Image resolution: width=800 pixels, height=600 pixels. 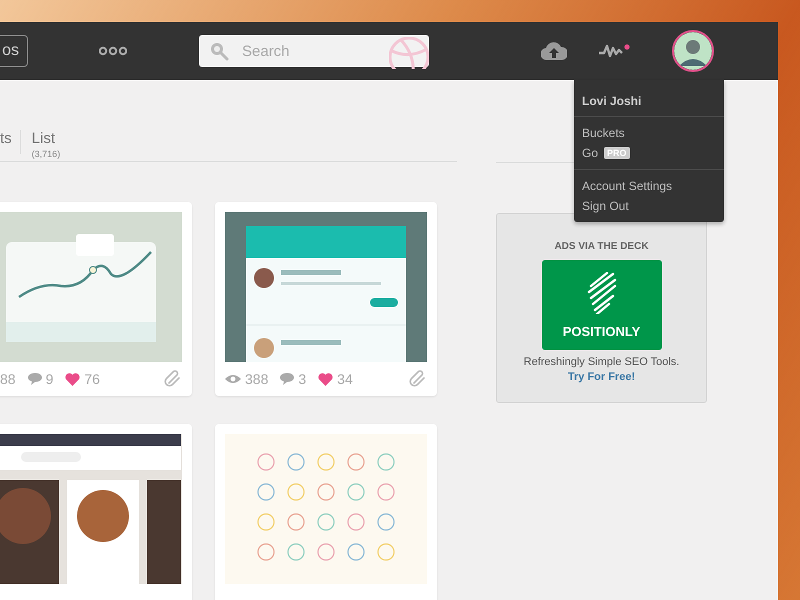 I want to click on like-count: 34, so click(x=345, y=379).